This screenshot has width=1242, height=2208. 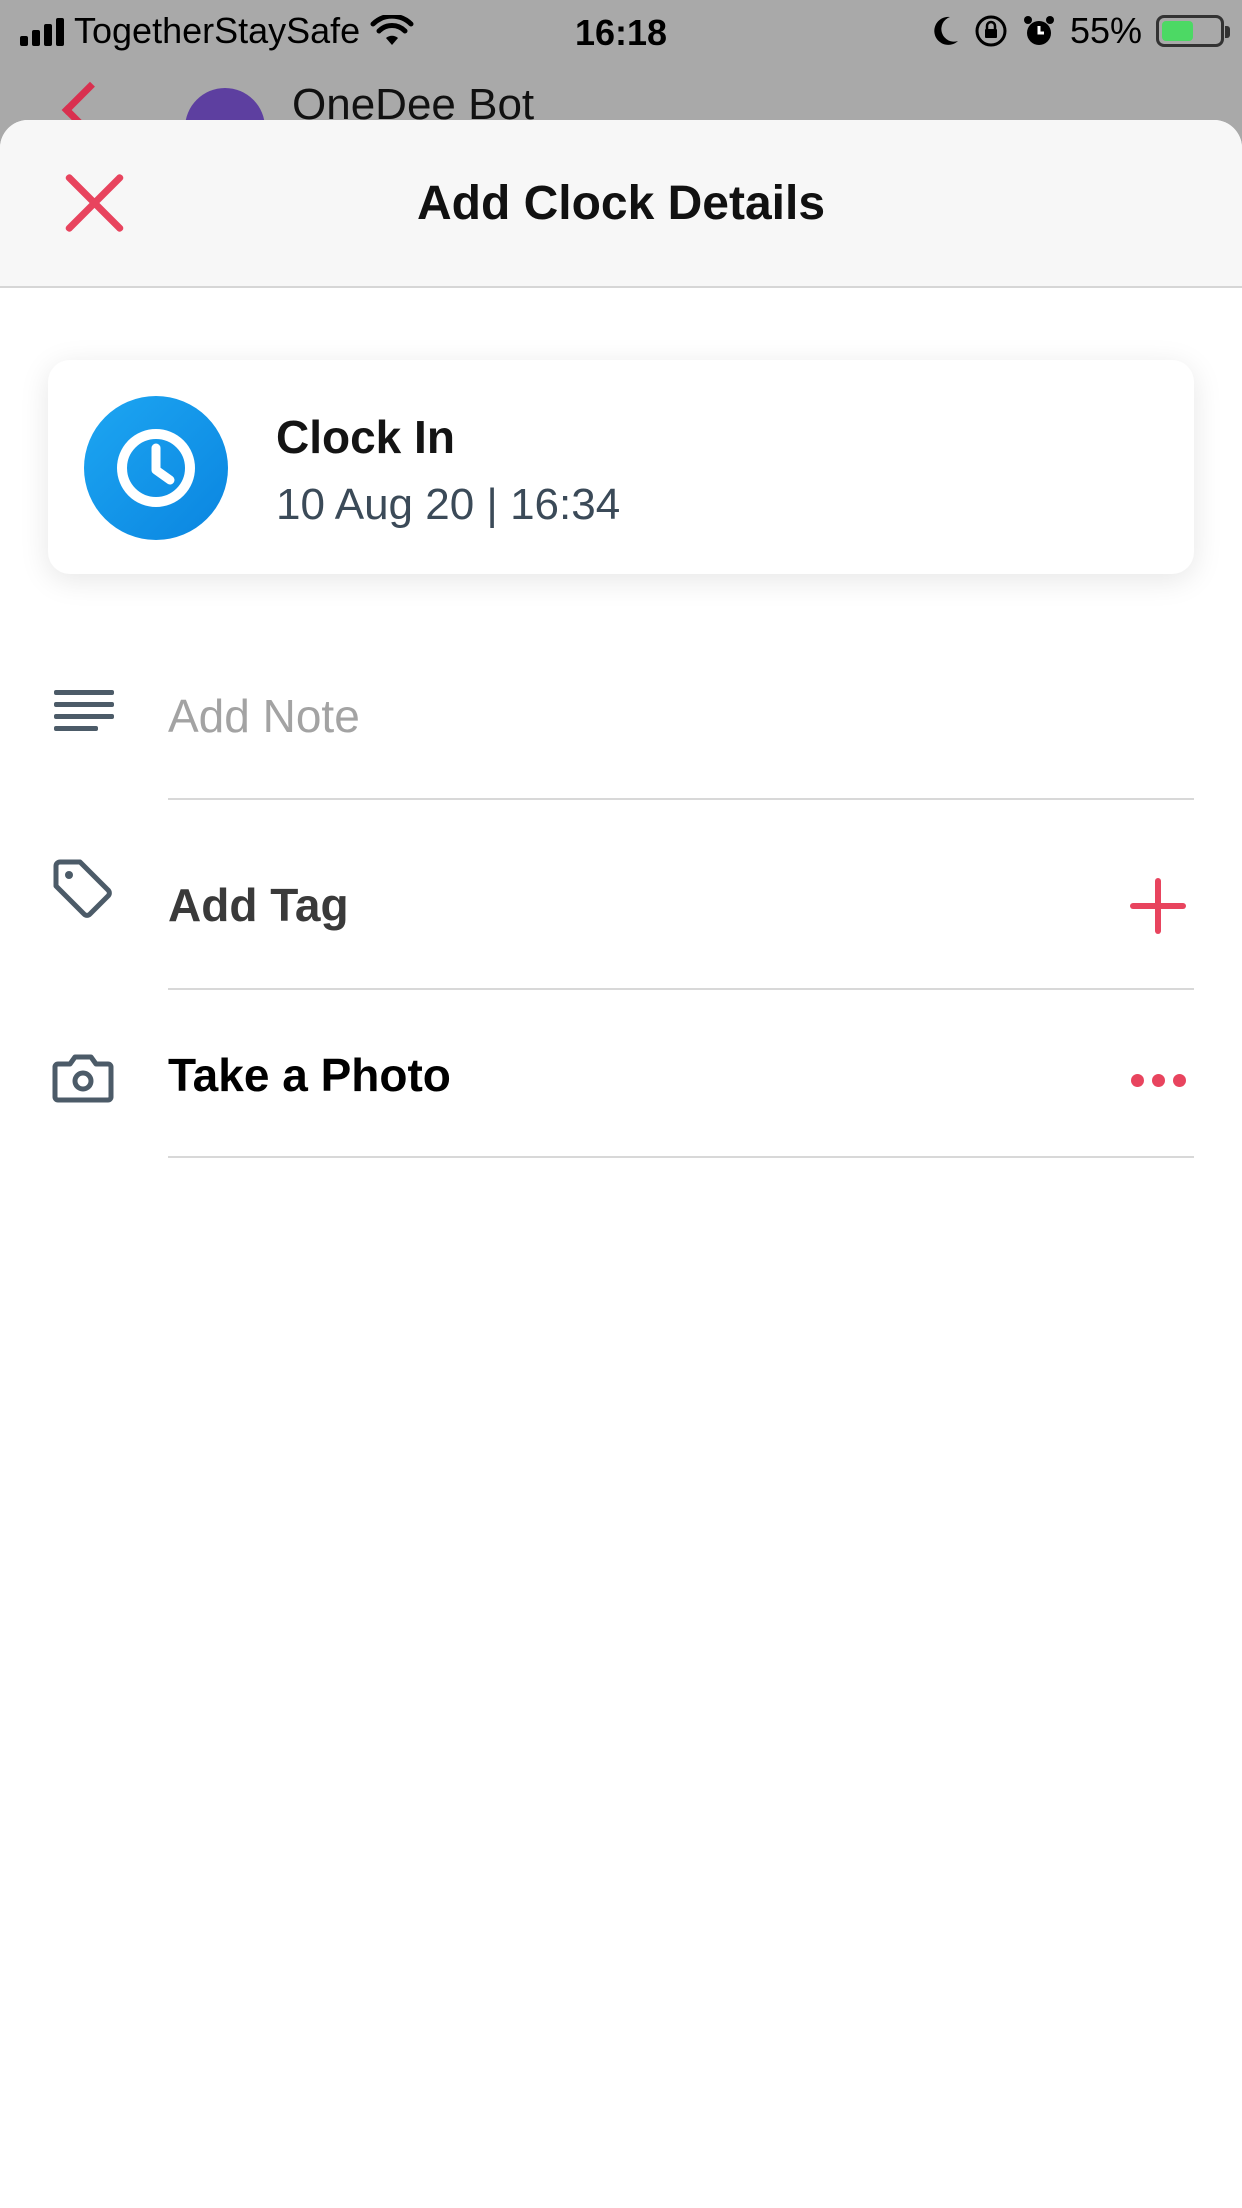 I want to click on add-note-input, so click(x=668, y=716).